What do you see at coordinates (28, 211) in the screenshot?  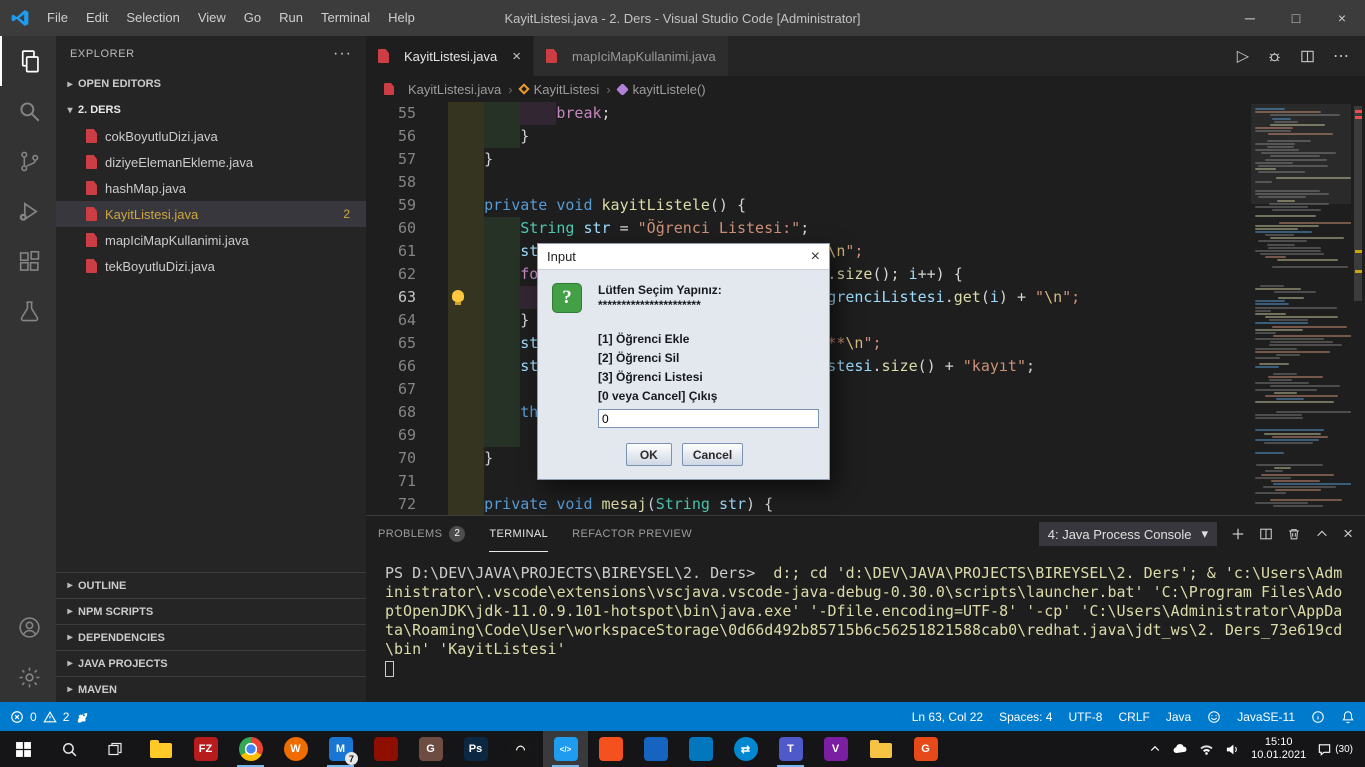 I see `activity-run-debug` at bounding box center [28, 211].